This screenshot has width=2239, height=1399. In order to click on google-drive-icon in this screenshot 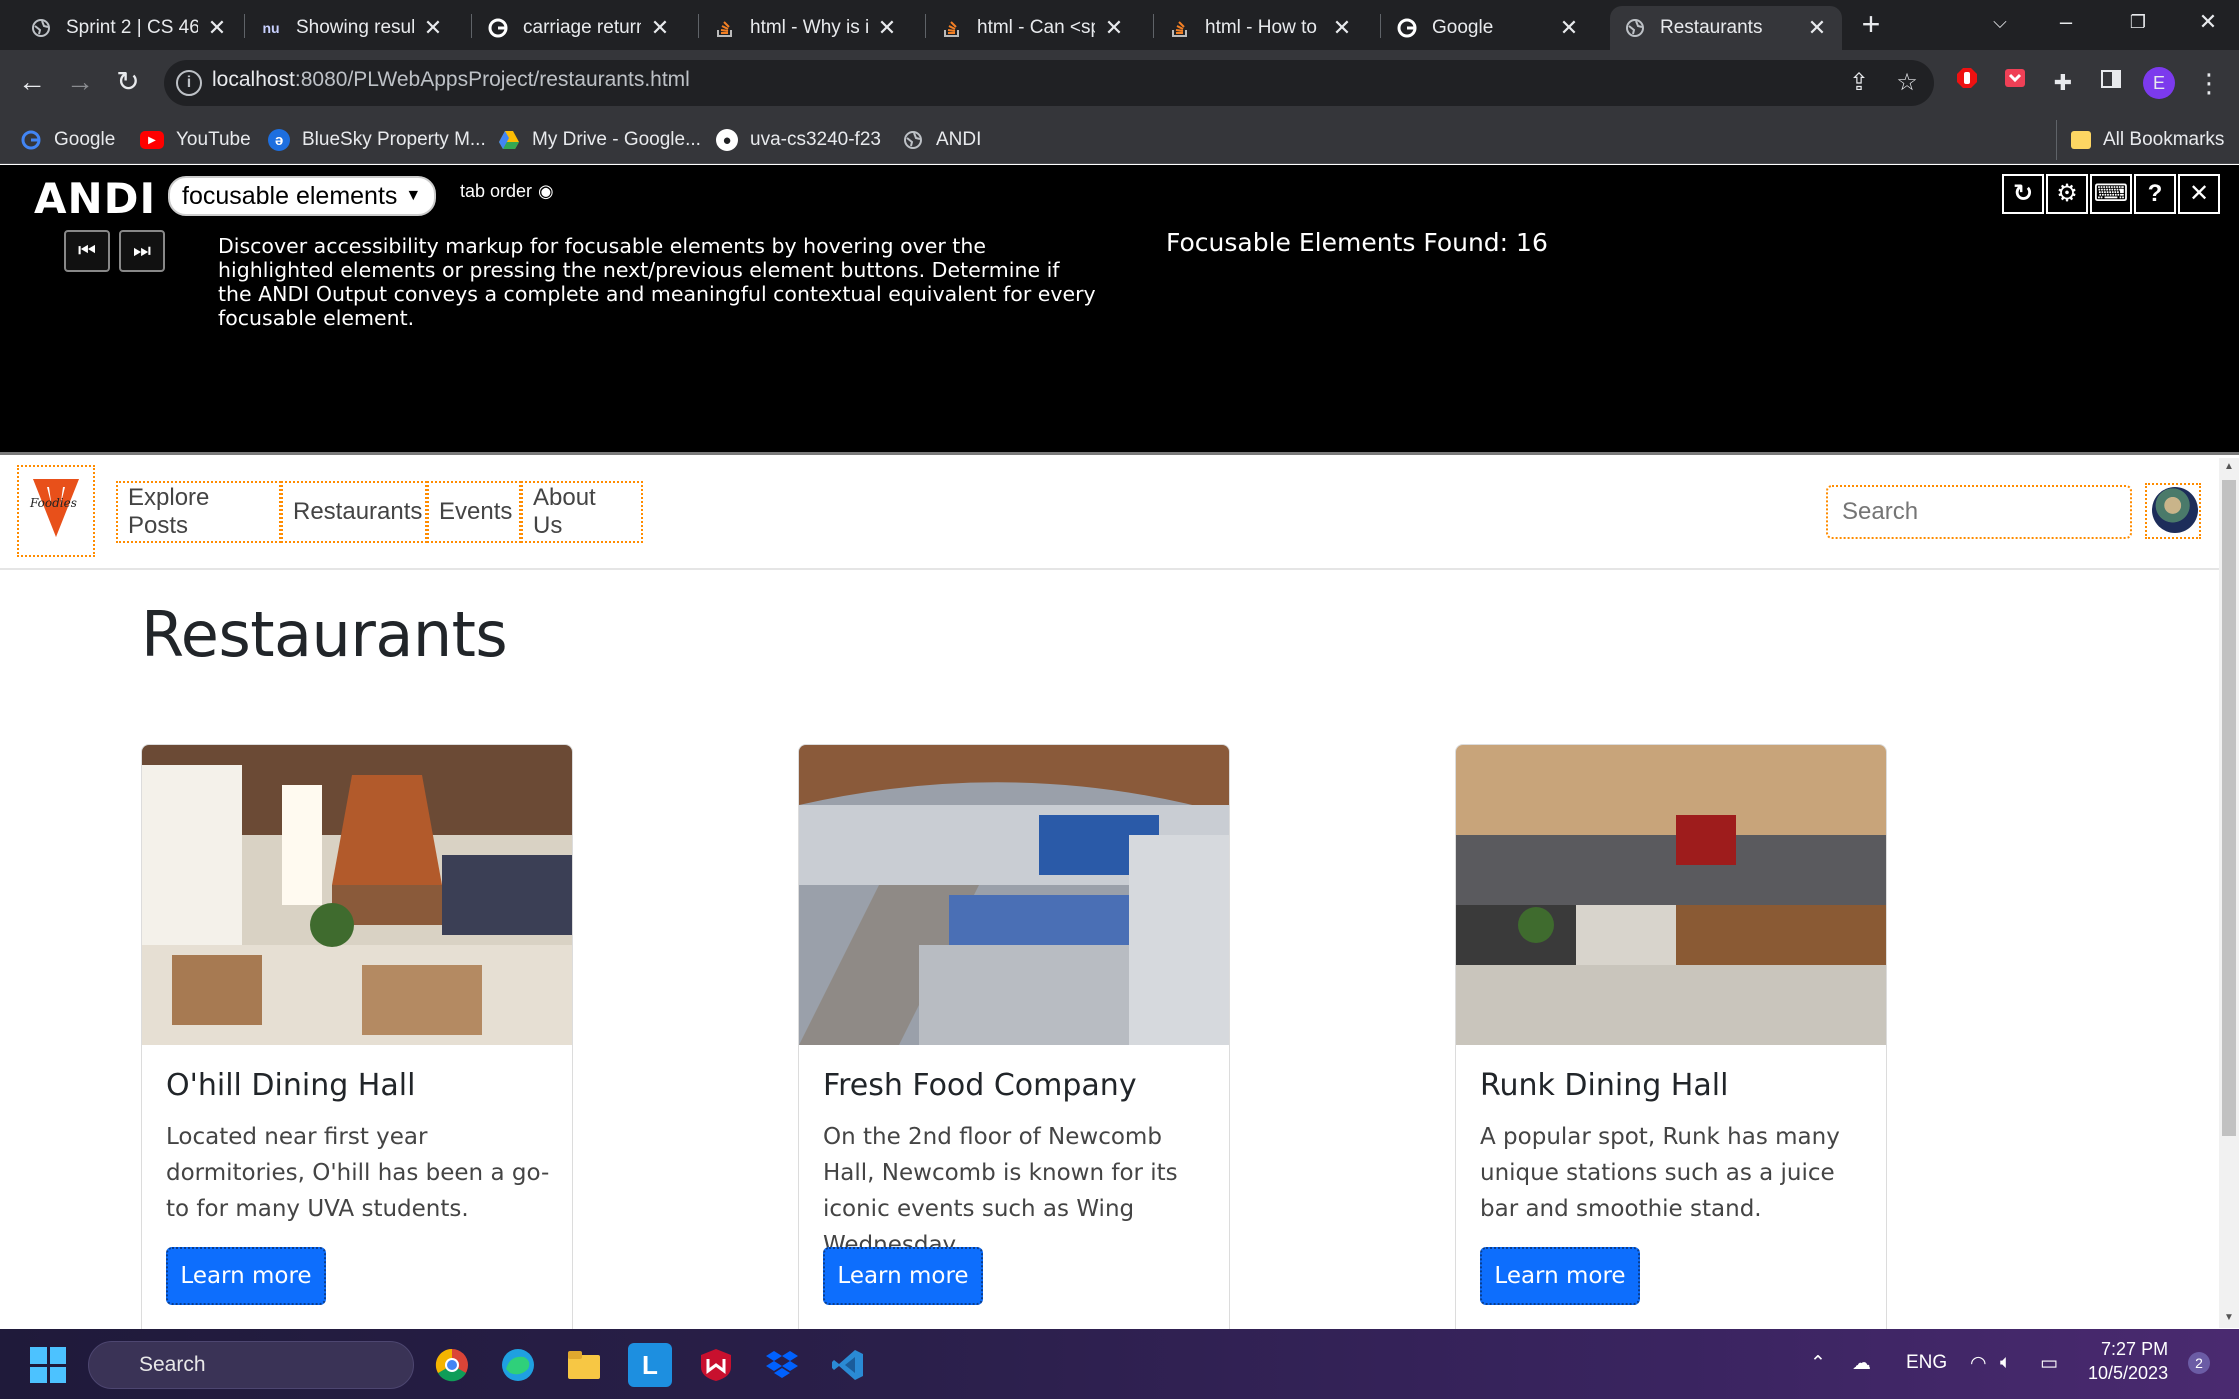, I will do `click(509, 140)`.